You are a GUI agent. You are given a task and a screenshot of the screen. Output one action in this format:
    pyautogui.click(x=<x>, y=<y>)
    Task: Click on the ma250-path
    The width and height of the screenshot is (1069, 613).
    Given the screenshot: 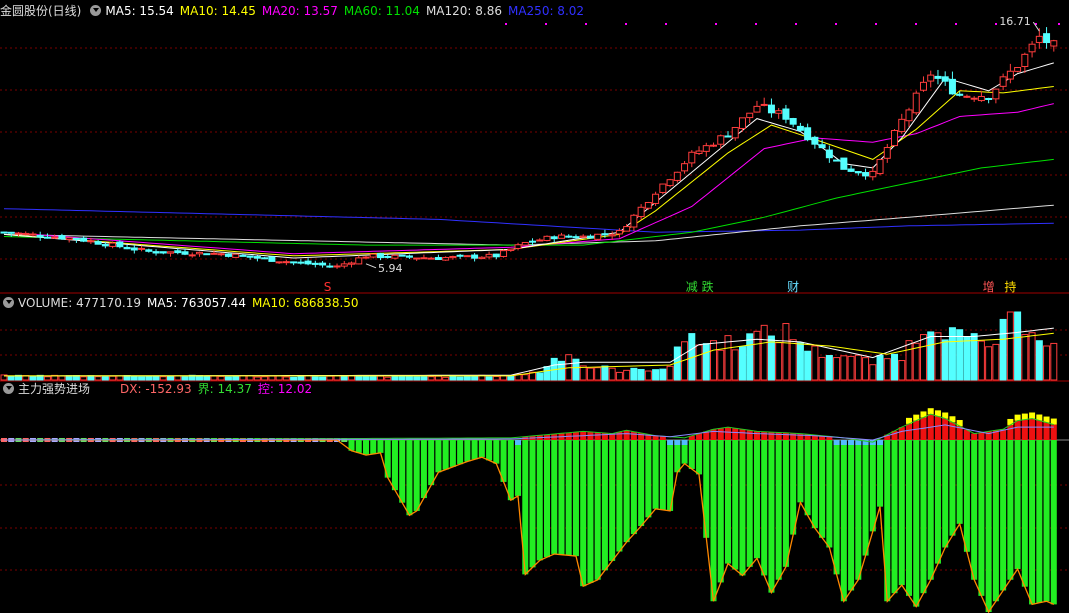 What is the action you would take?
    pyautogui.click(x=528, y=220)
    